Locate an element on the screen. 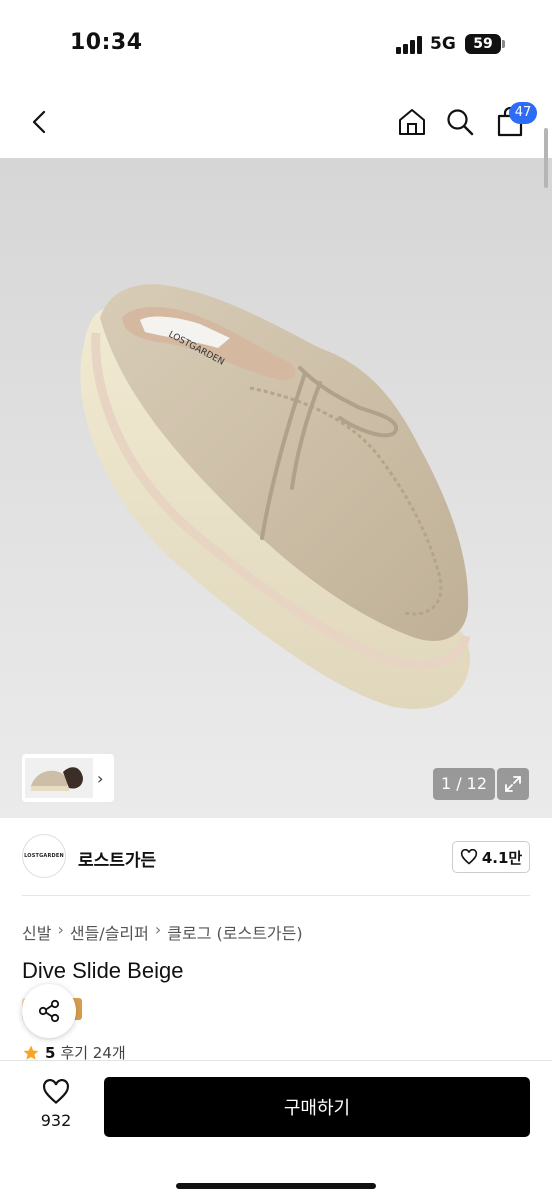 The height and width of the screenshot is (1200, 552). gallery-thumbnail-strip: › is located at coordinates (68, 778).